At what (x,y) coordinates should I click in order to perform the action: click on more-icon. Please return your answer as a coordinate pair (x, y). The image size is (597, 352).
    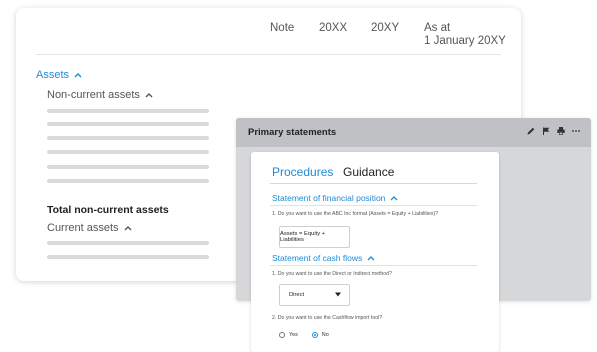
    Looking at the image, I should click on (576, 131).